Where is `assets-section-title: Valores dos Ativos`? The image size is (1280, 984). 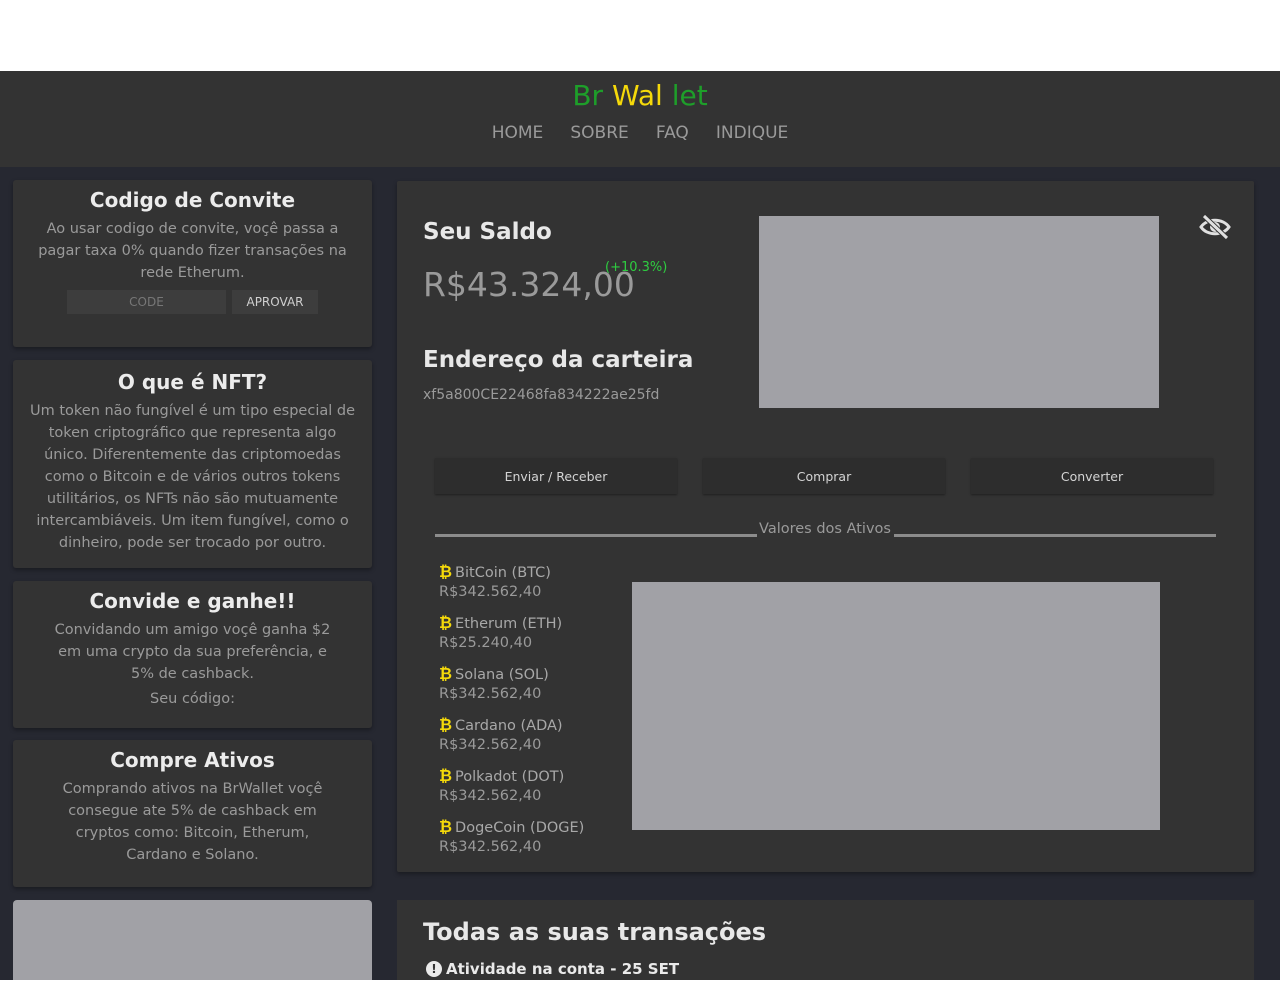 assets-section-title: Valores dos Ativos is located at coordinates (825, 529).